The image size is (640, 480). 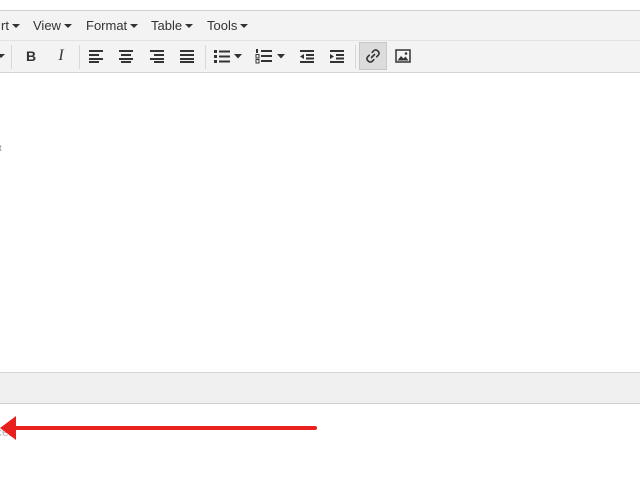 I want to click on image-icon, so click(x=403, y=56).